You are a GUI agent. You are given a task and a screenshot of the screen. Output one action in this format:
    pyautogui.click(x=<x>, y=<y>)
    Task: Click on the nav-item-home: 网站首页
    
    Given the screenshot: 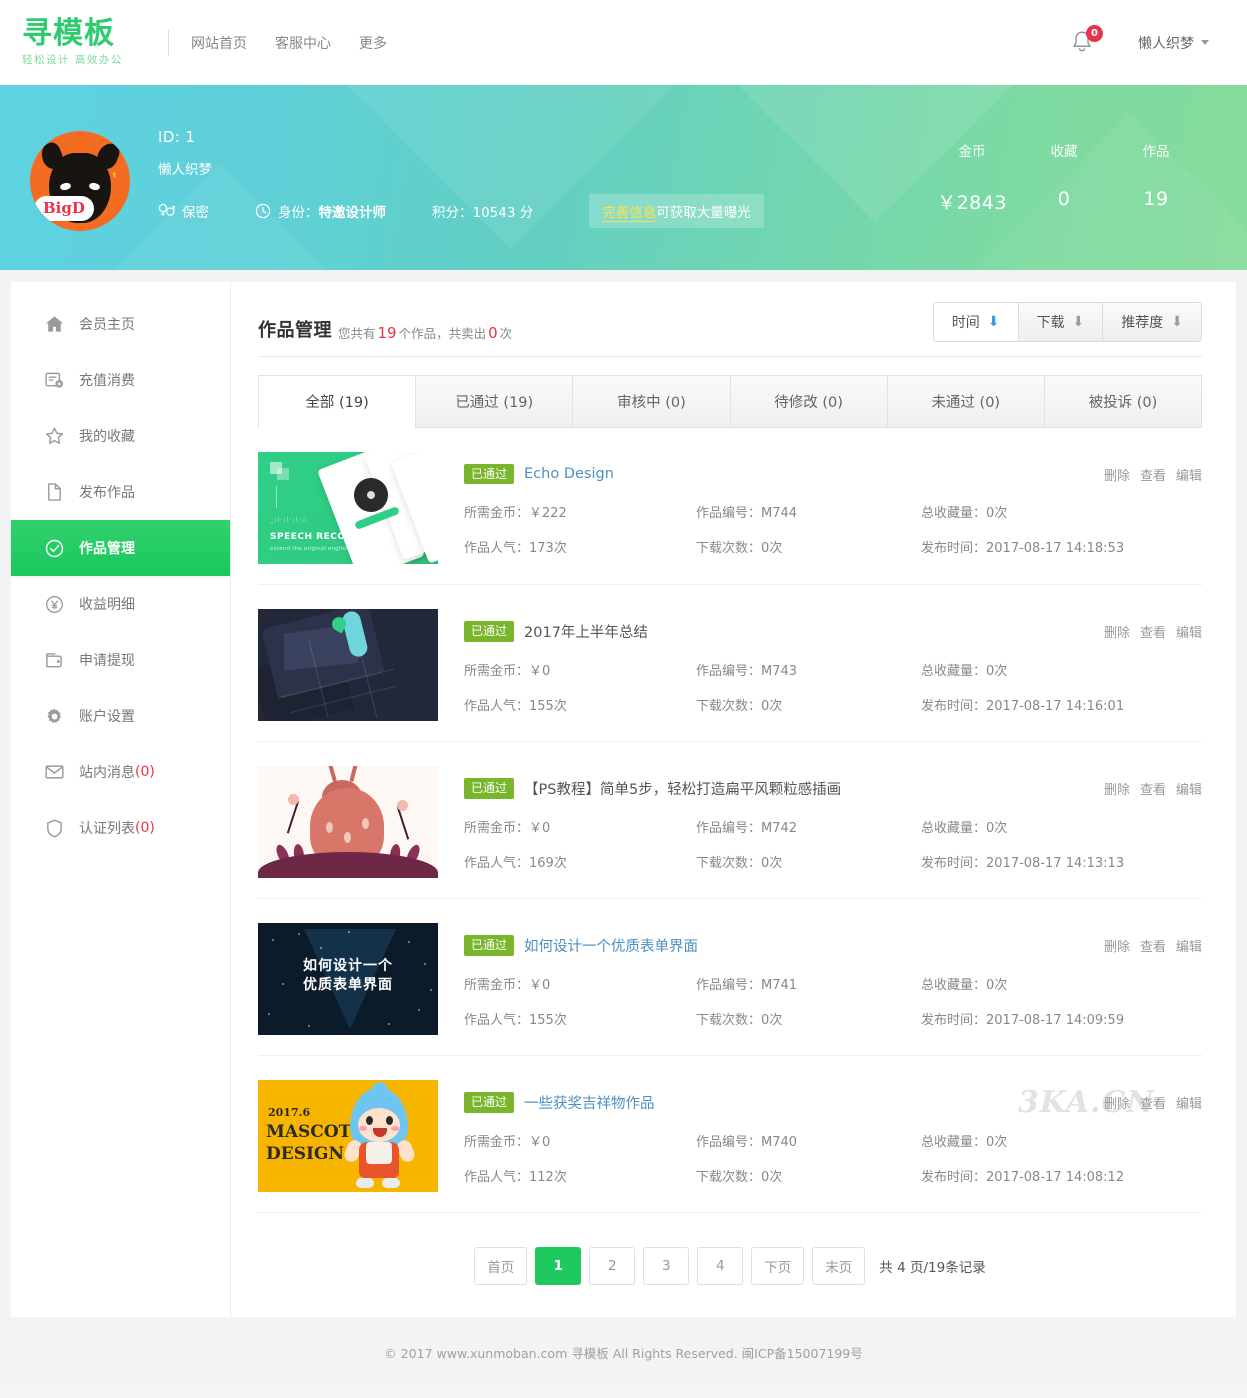 What is the action you would take?
    pyautogui.click(x=219, y=43)
    